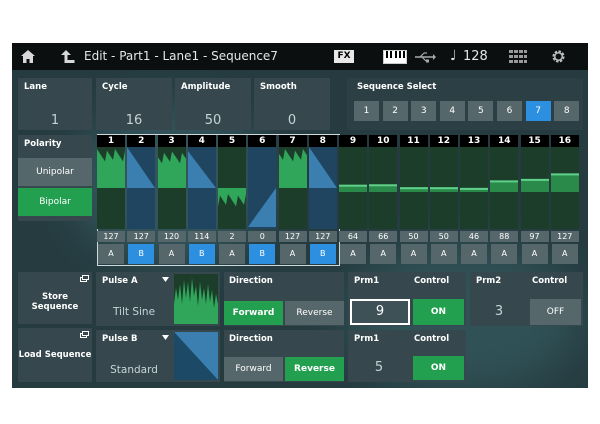  What do you see at coordinates (564, 141) in the screenshot?
I see `step-number: 16` at bounding box center [564, 141].